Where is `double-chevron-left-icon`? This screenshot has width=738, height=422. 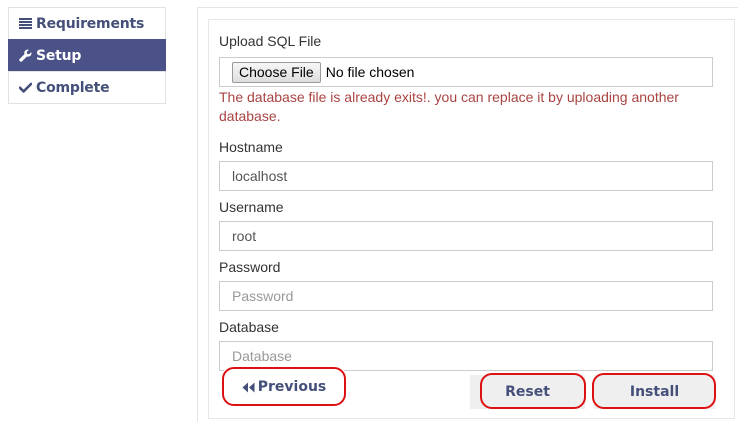
double-chevron-left-icon is located at coordinates (248, 387).